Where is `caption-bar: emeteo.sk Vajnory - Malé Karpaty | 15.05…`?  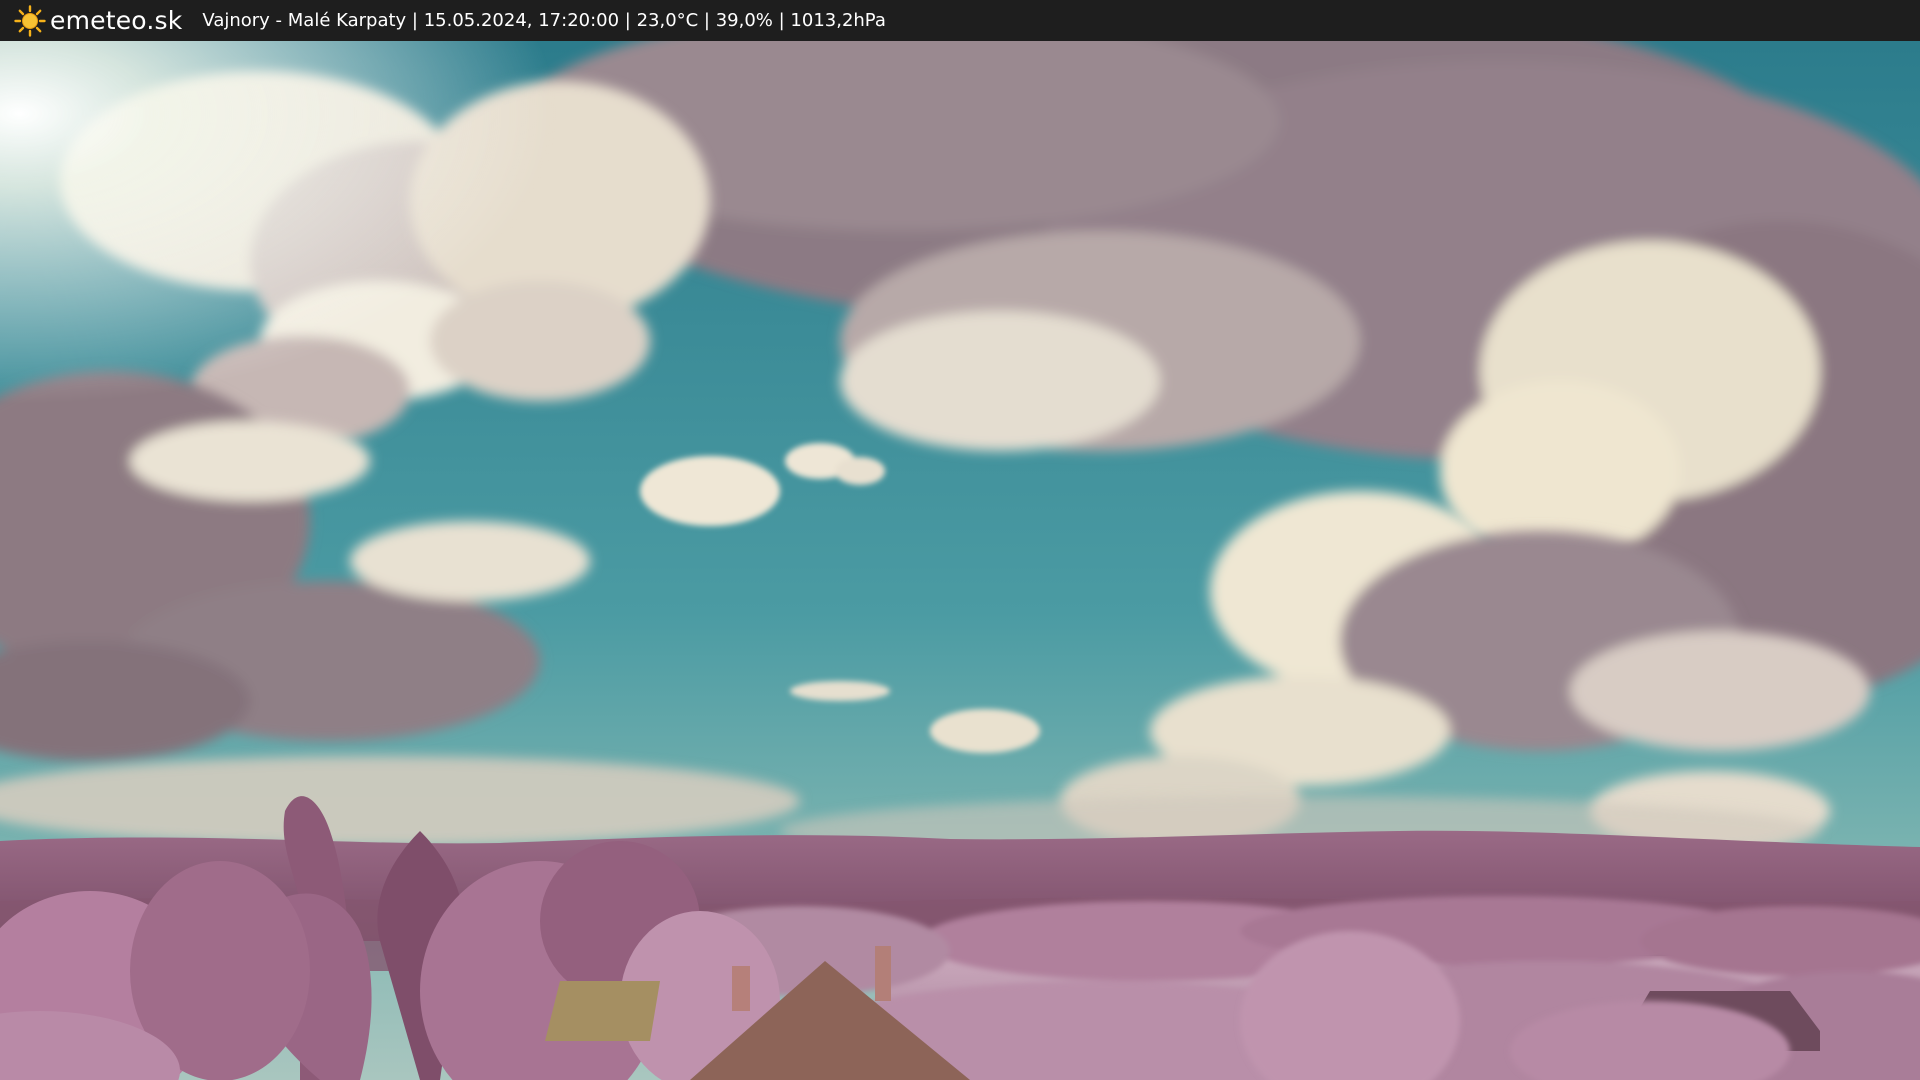
caption-bar: emeteo.sk Vajnory - Malé Karpaty | 15.05… is located at coordinates (960, 20).